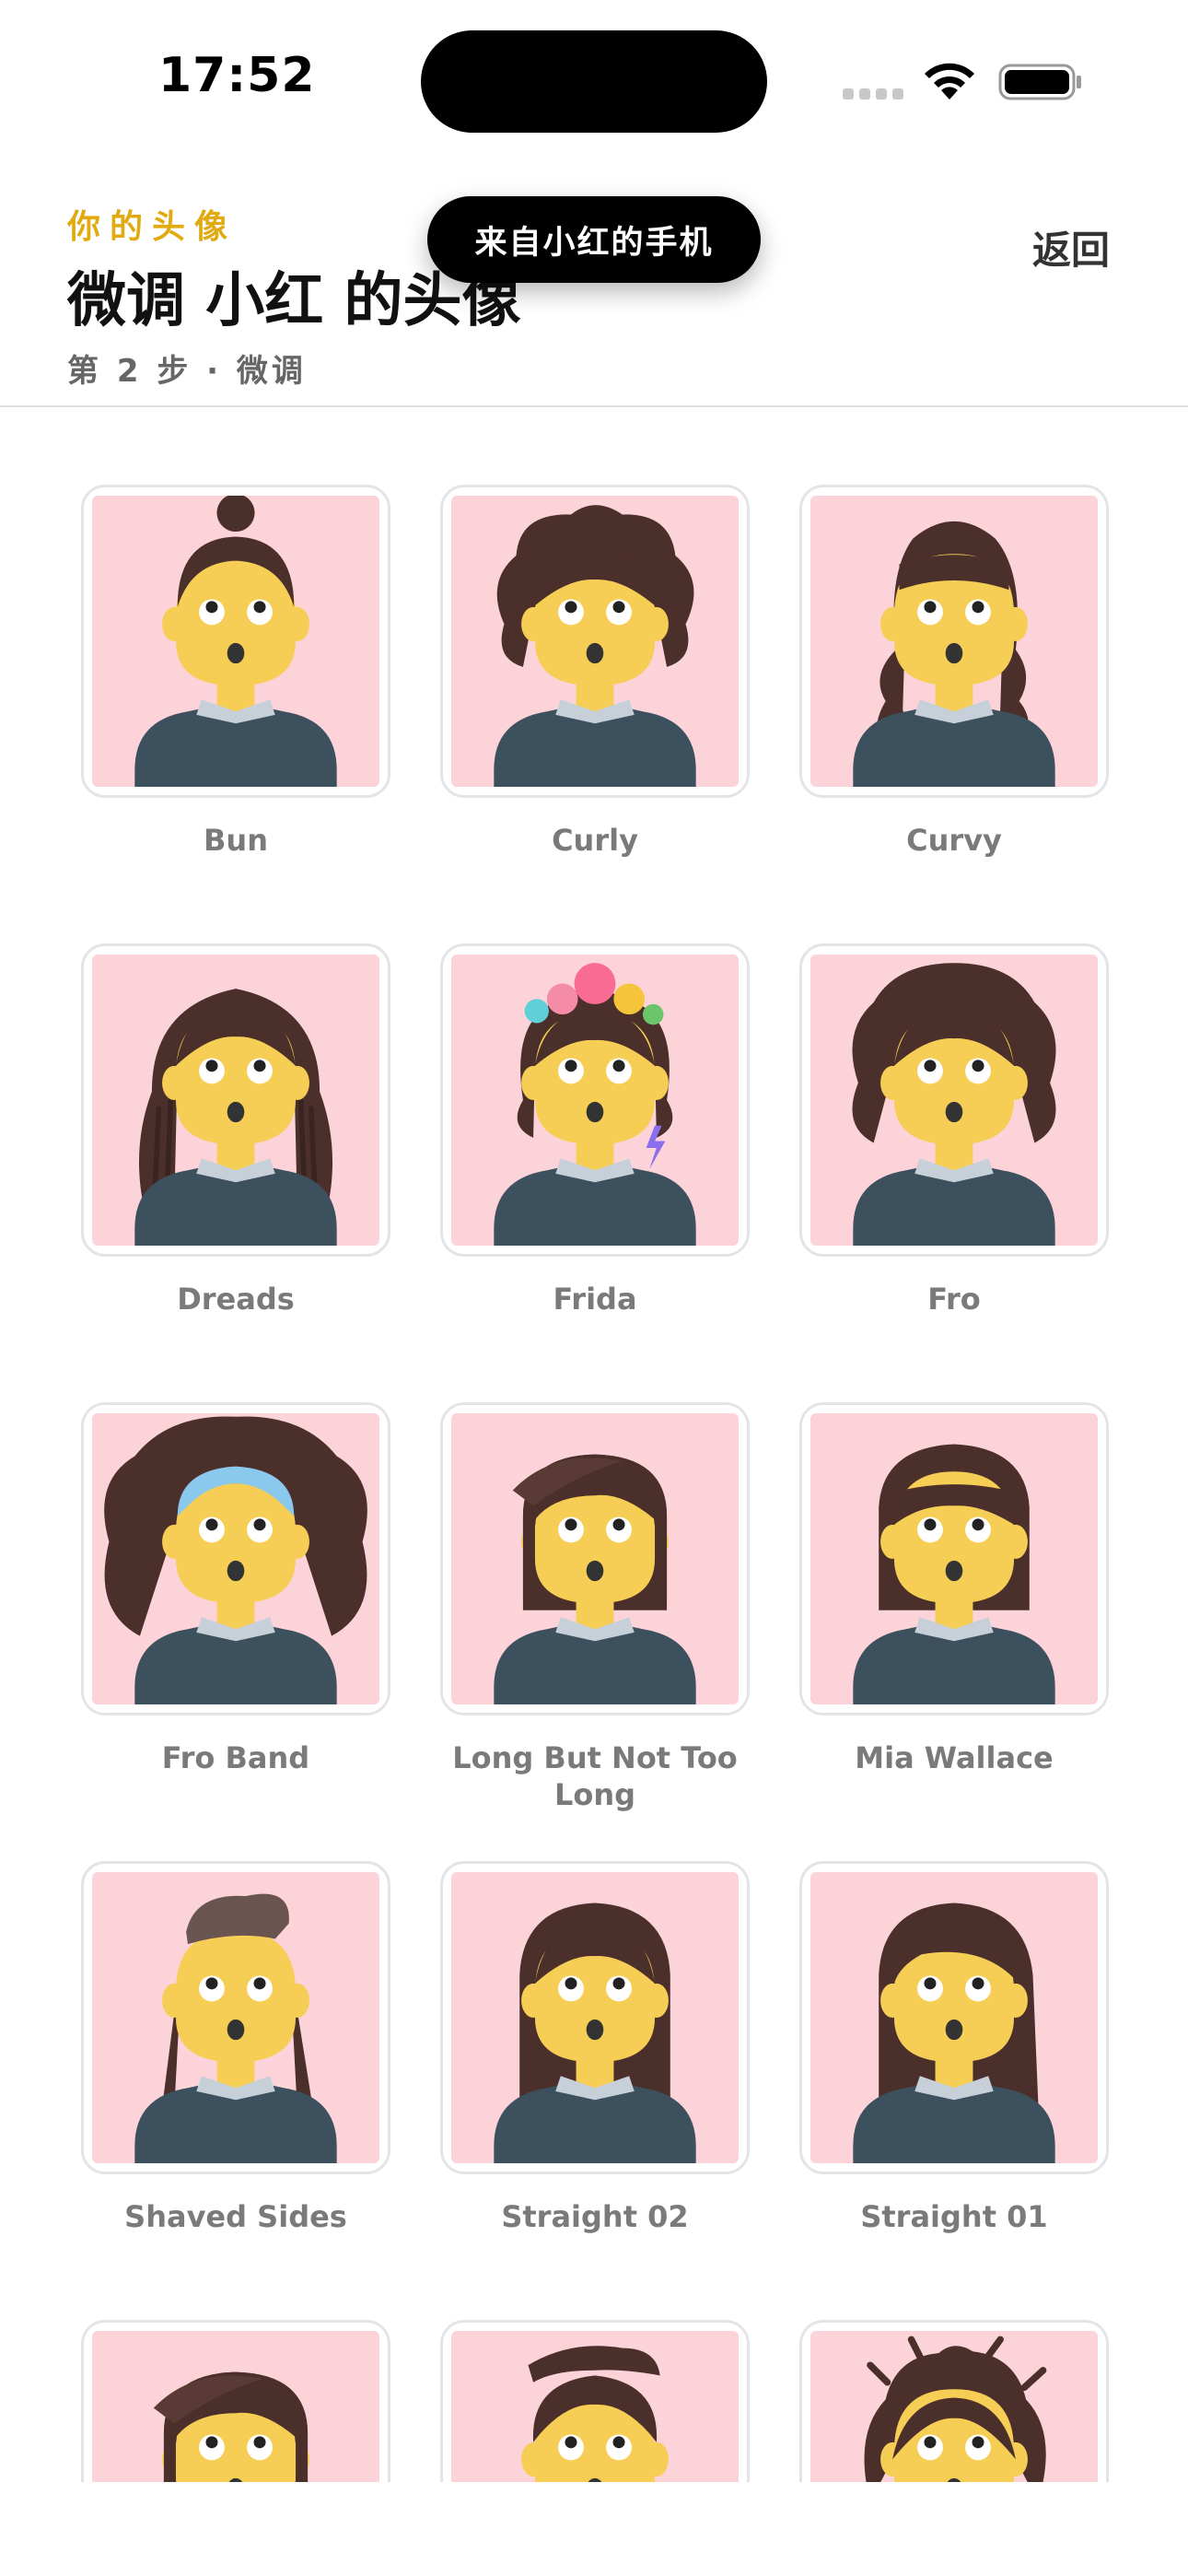  What do you see at coordinates (594, 81) in the screenshot?
I see `dynamic-island` at bounding box center [594, 81].